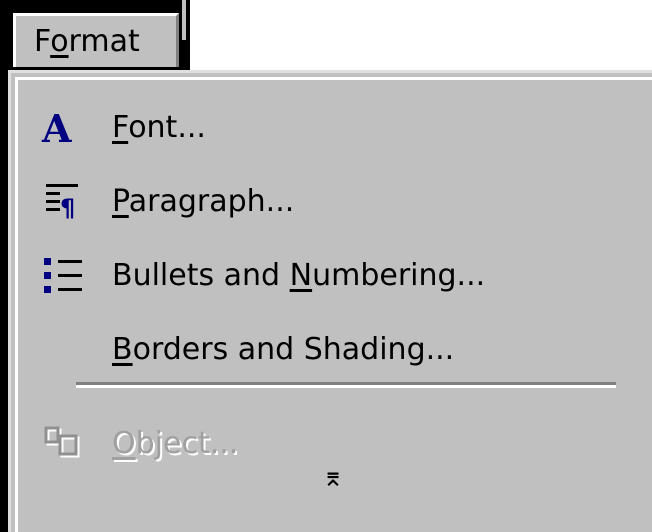  What do you see at coordinates (421, 35) in the screenshot?
I see `document-area` at bounding box center [421, 35].